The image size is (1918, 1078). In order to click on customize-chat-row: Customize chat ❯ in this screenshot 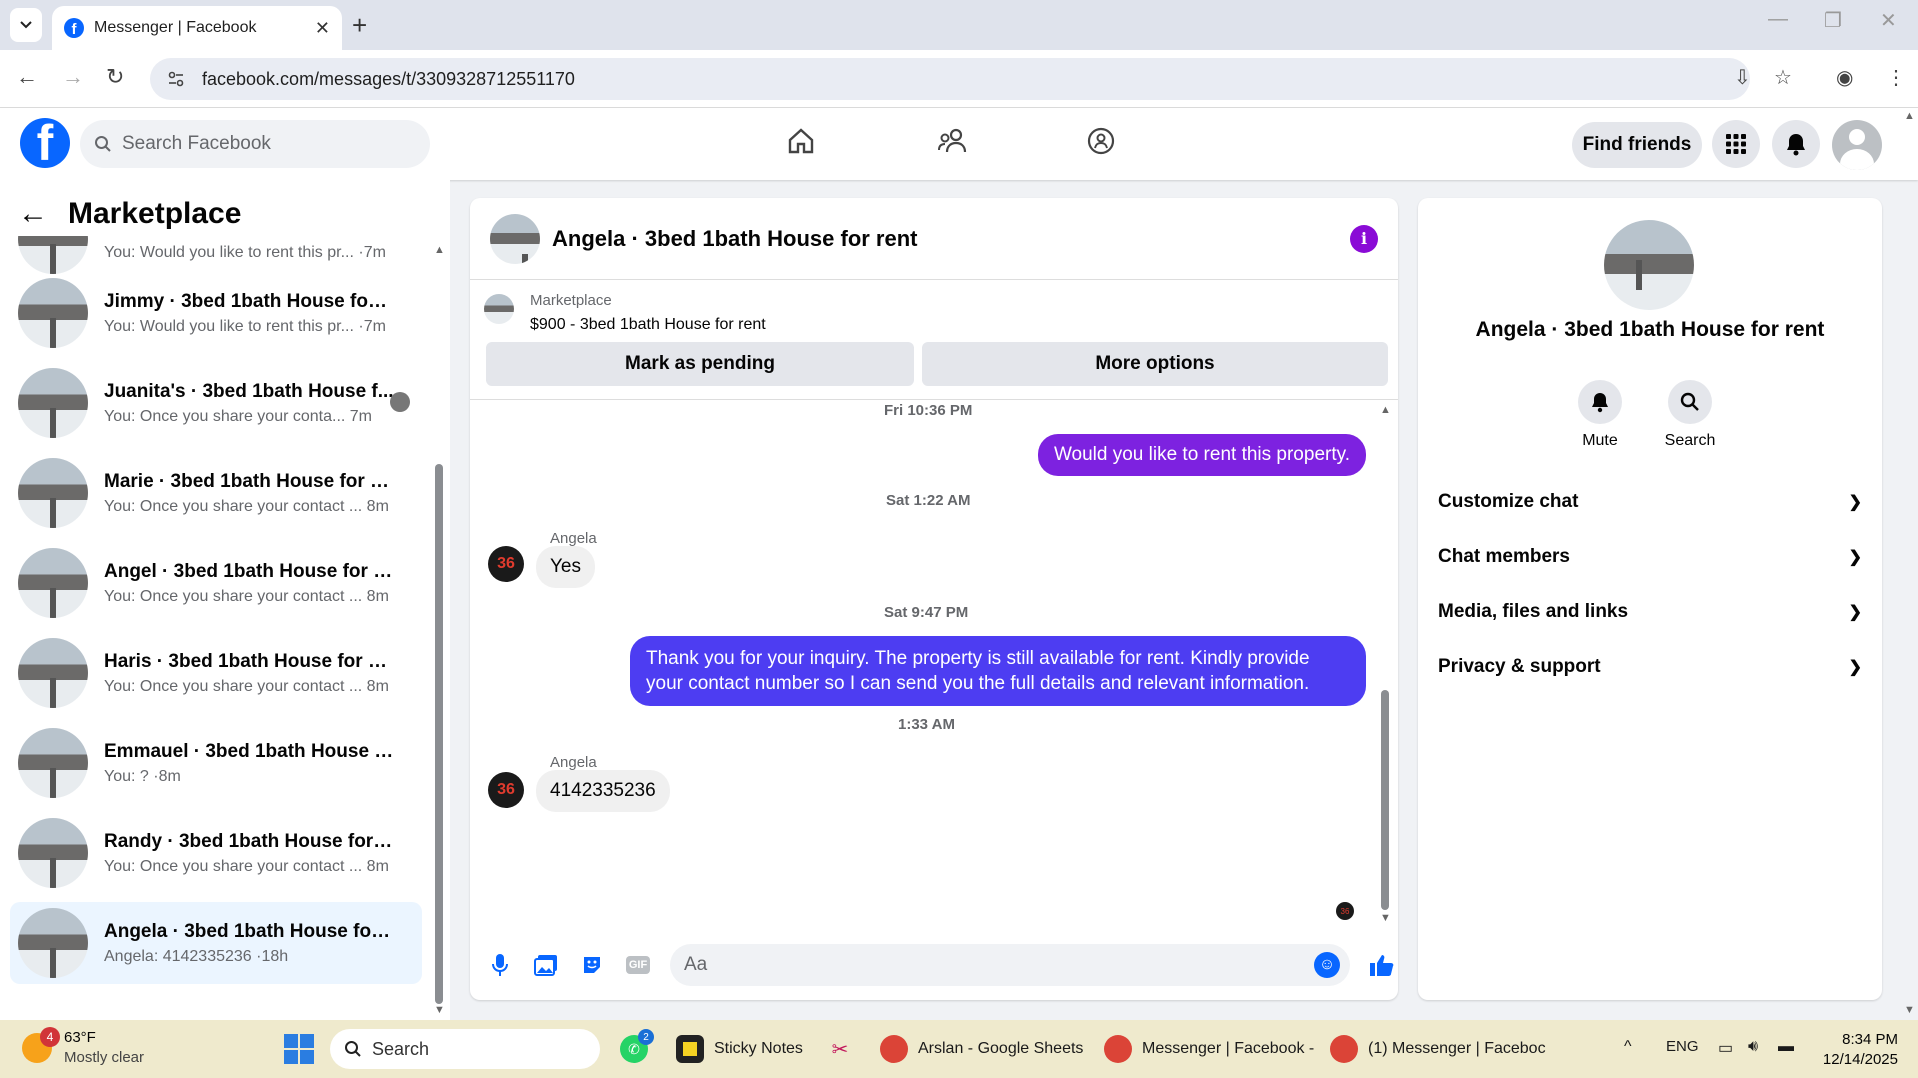, I will do `click(1650, 502)`.